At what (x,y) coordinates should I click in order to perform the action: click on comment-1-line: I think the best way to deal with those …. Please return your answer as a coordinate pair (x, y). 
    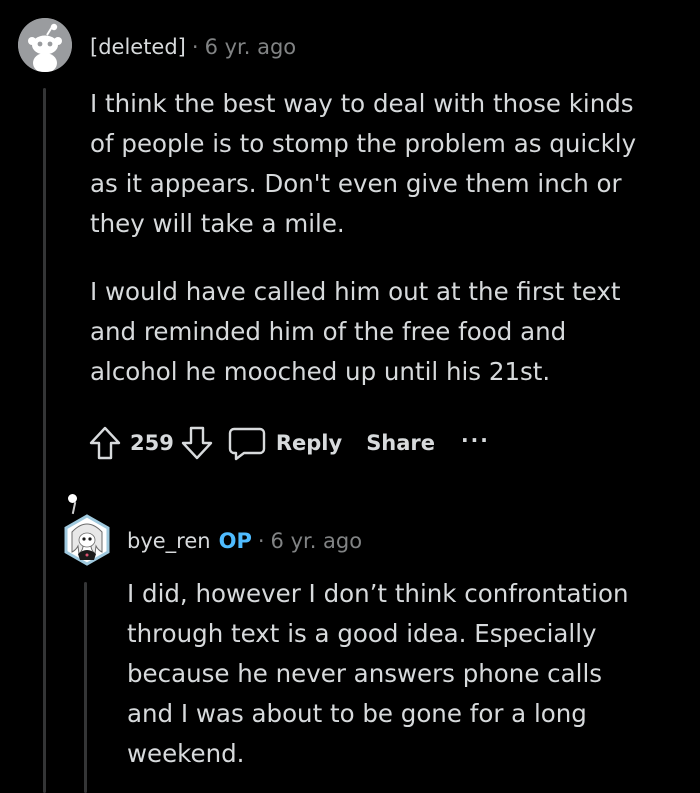
    Looking at the image, I should click on (362, 103).